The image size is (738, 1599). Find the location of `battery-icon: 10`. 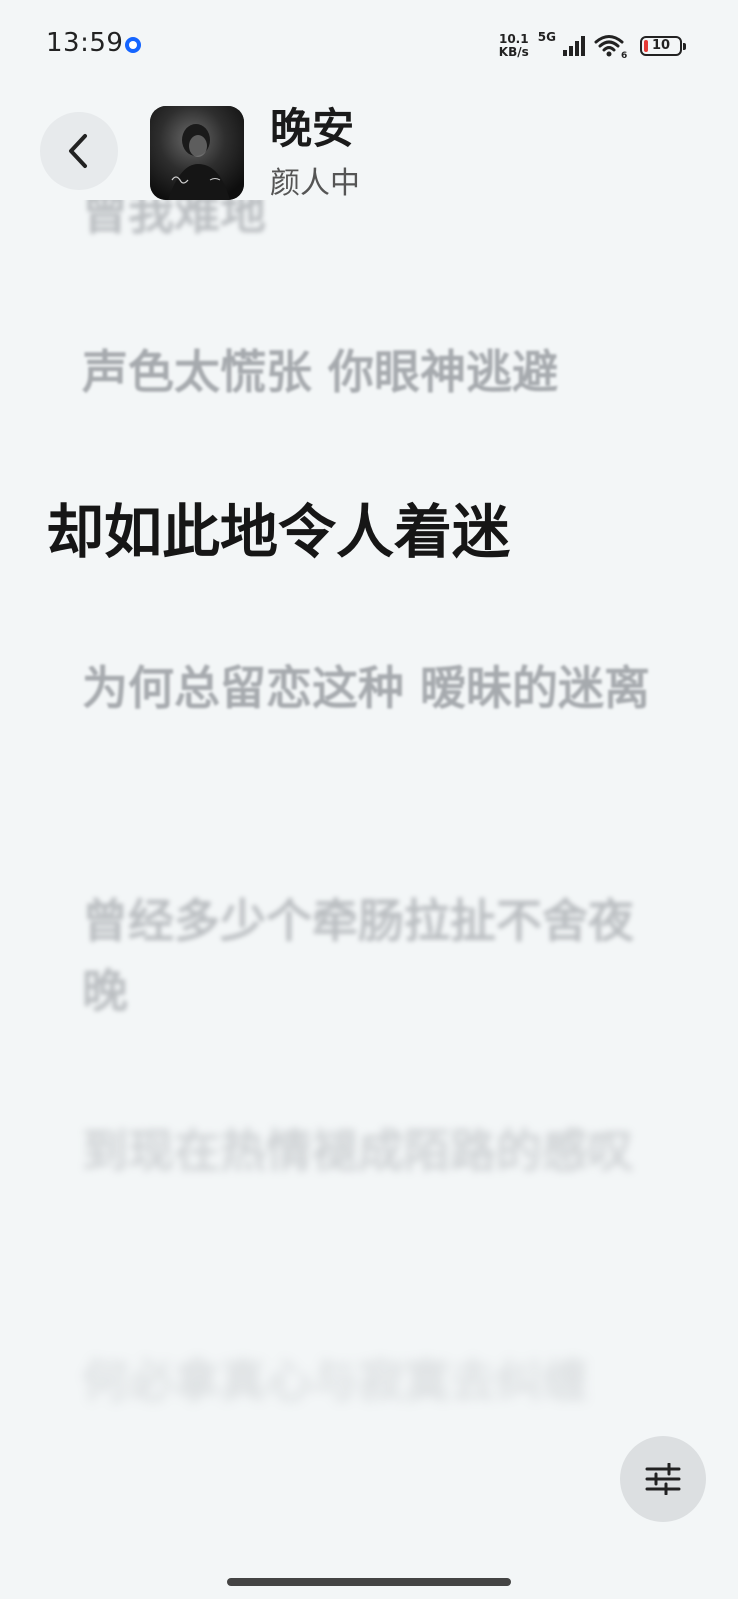

battery-icon: 10 is located at coordinates (663, 46).